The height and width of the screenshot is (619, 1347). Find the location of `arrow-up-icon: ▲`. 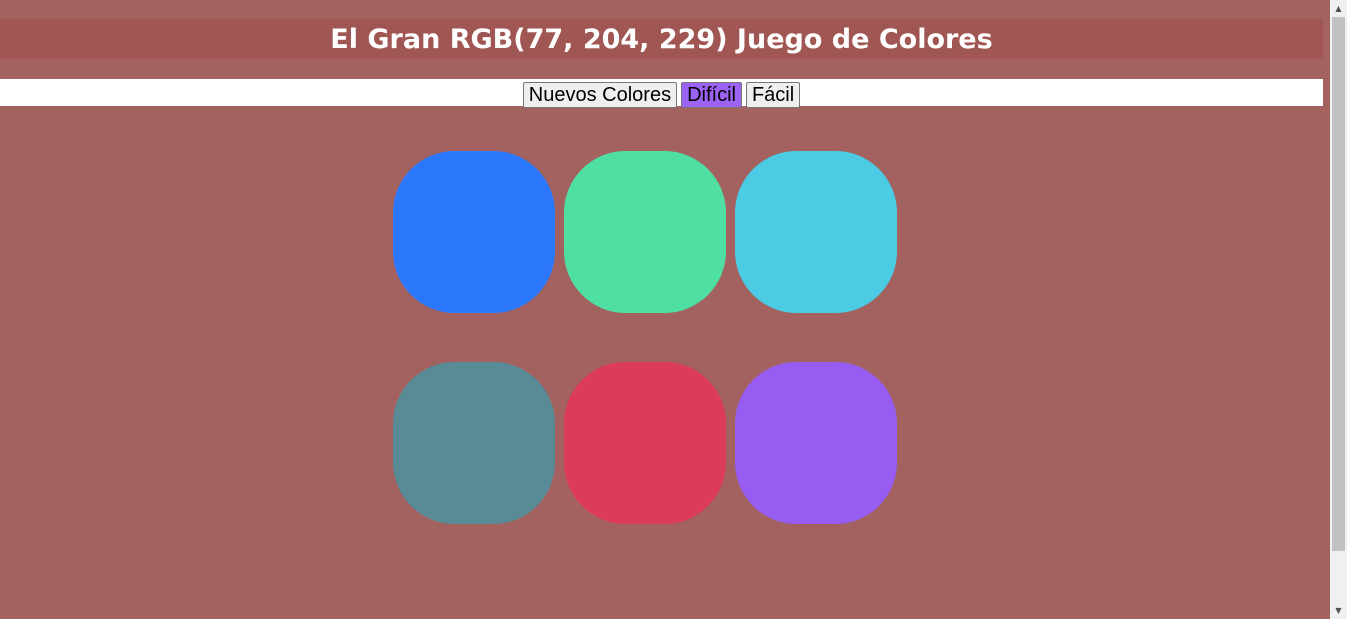

arrow-up-icon: ▲ is located at coordinates (1338, 8).